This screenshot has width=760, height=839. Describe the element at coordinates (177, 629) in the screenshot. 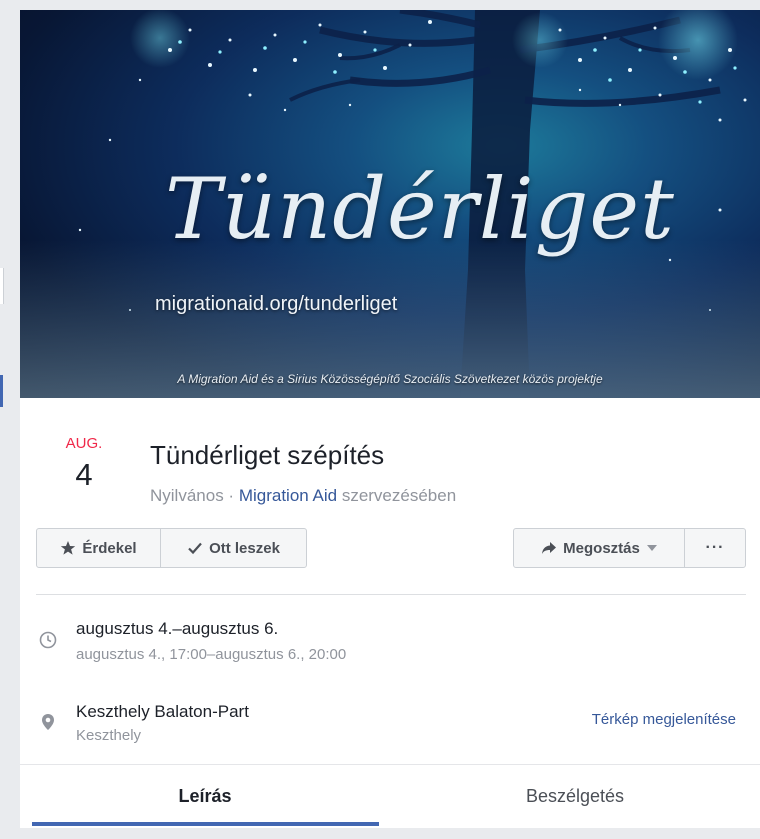

I see `event-date-range: augusztus 4.–augusztus 6.` at that location.